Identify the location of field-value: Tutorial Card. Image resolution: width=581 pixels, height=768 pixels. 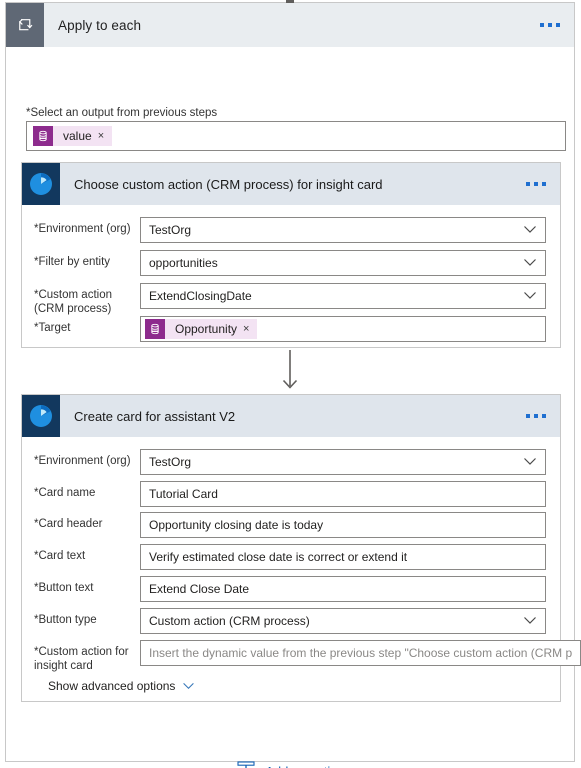
(183, 494).